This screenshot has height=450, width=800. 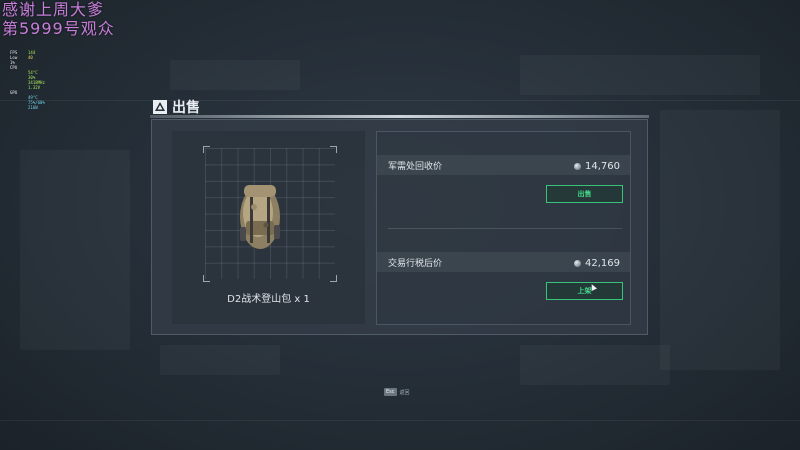 What do you see at coordinates (17, 107) in the screenshot?
I see `perf-key` at bounding box center [17, 107].